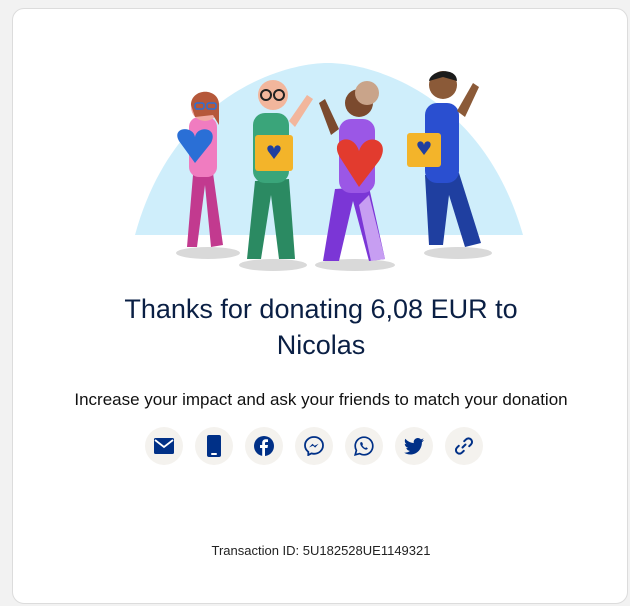 Image resolution: width=630 pixels, height=606 pixels. I want to click on share-sms-button, so click(214, 446).